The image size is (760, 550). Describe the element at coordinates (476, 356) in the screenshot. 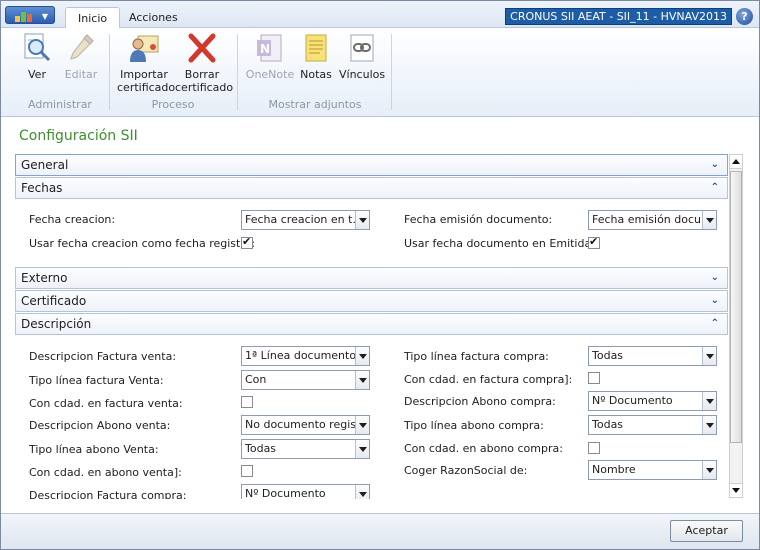

I see `tipo-linea-factura-compra-label: Tipo línea factura compra:` at that location.